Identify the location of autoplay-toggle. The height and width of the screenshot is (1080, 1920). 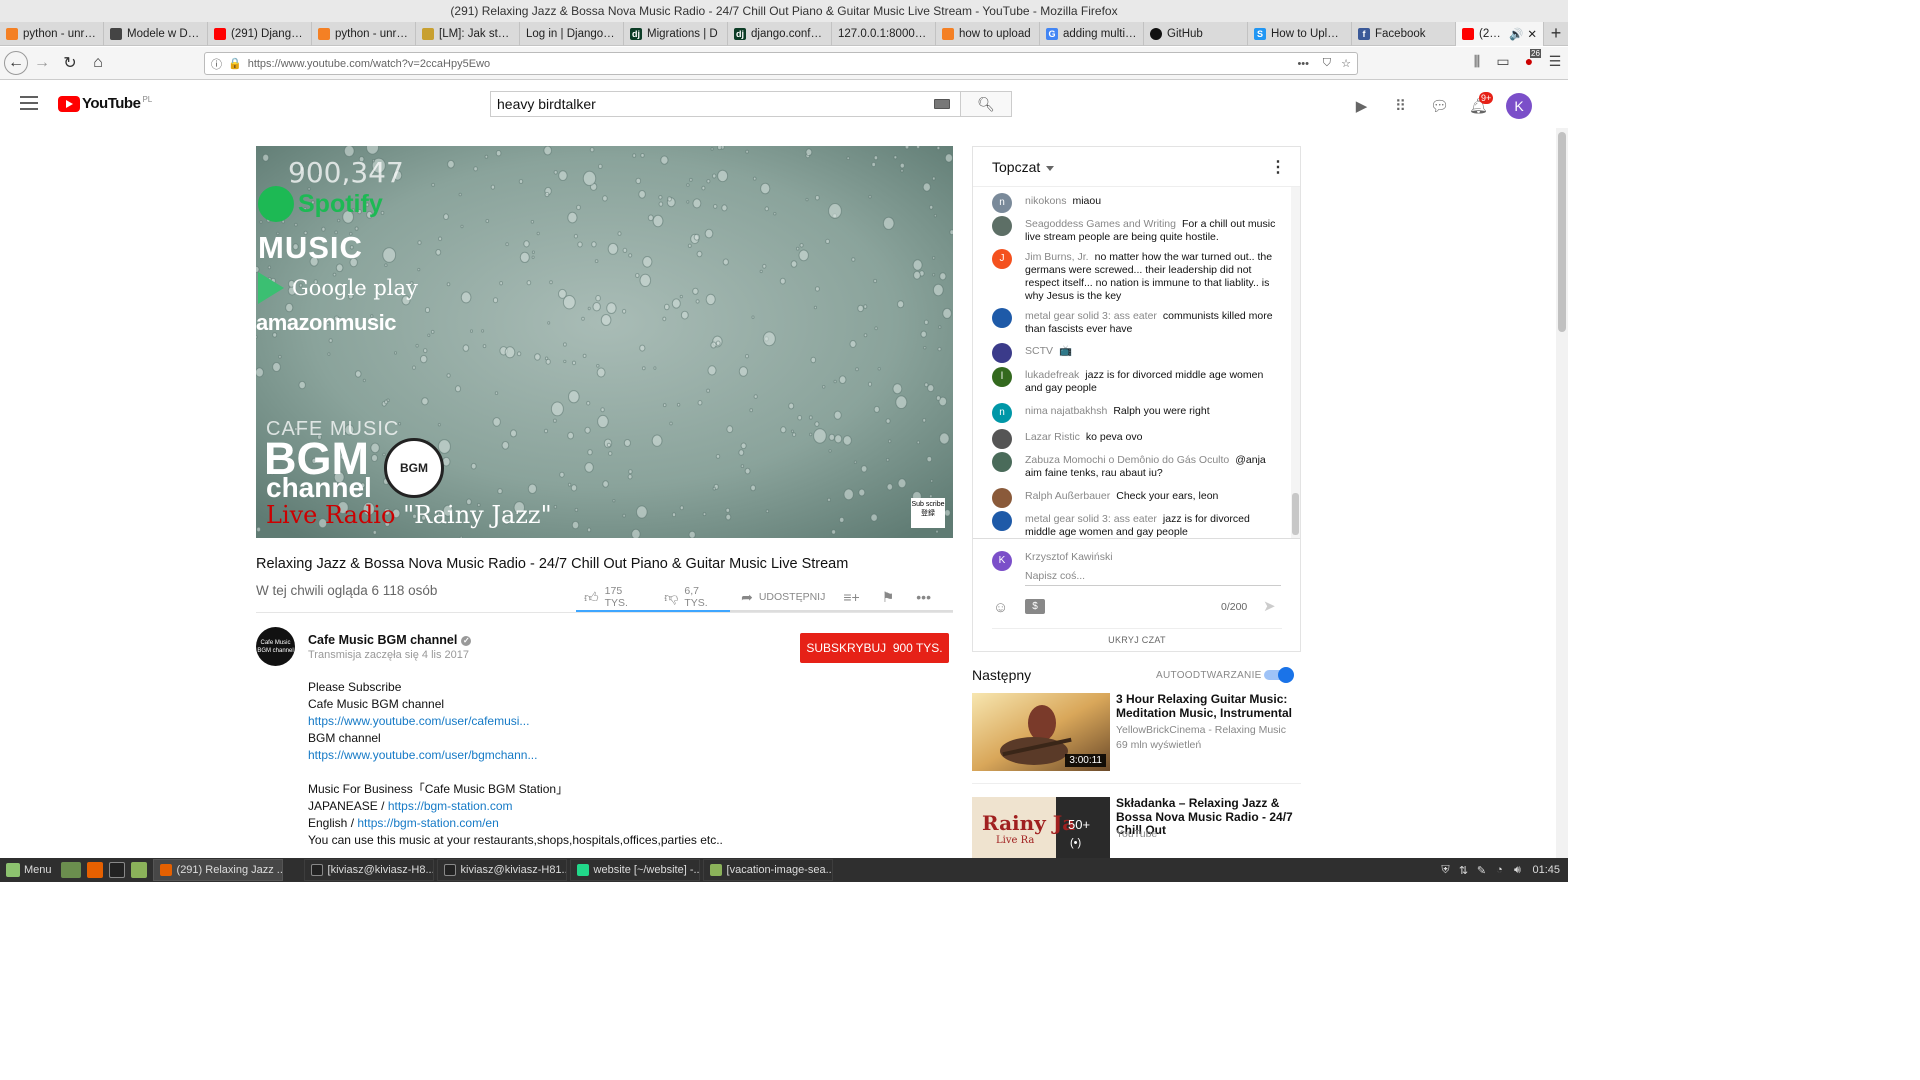
(1279, 675).